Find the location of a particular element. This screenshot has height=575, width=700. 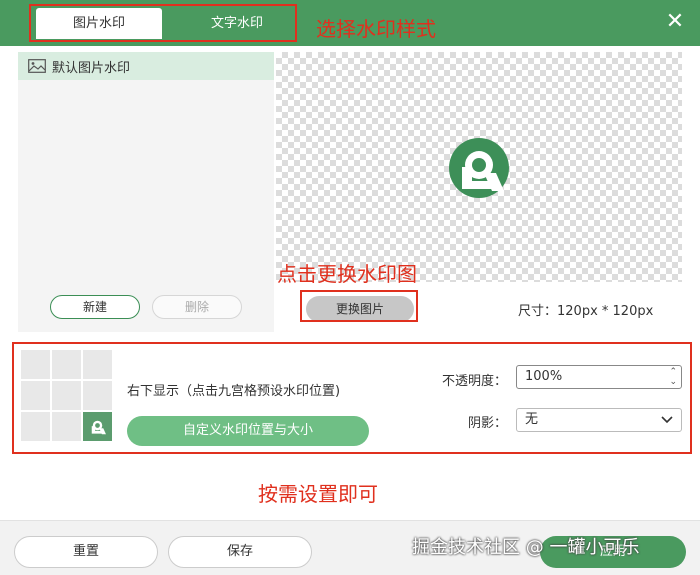

new-button: 新建 is located at coordinates (95, 307).